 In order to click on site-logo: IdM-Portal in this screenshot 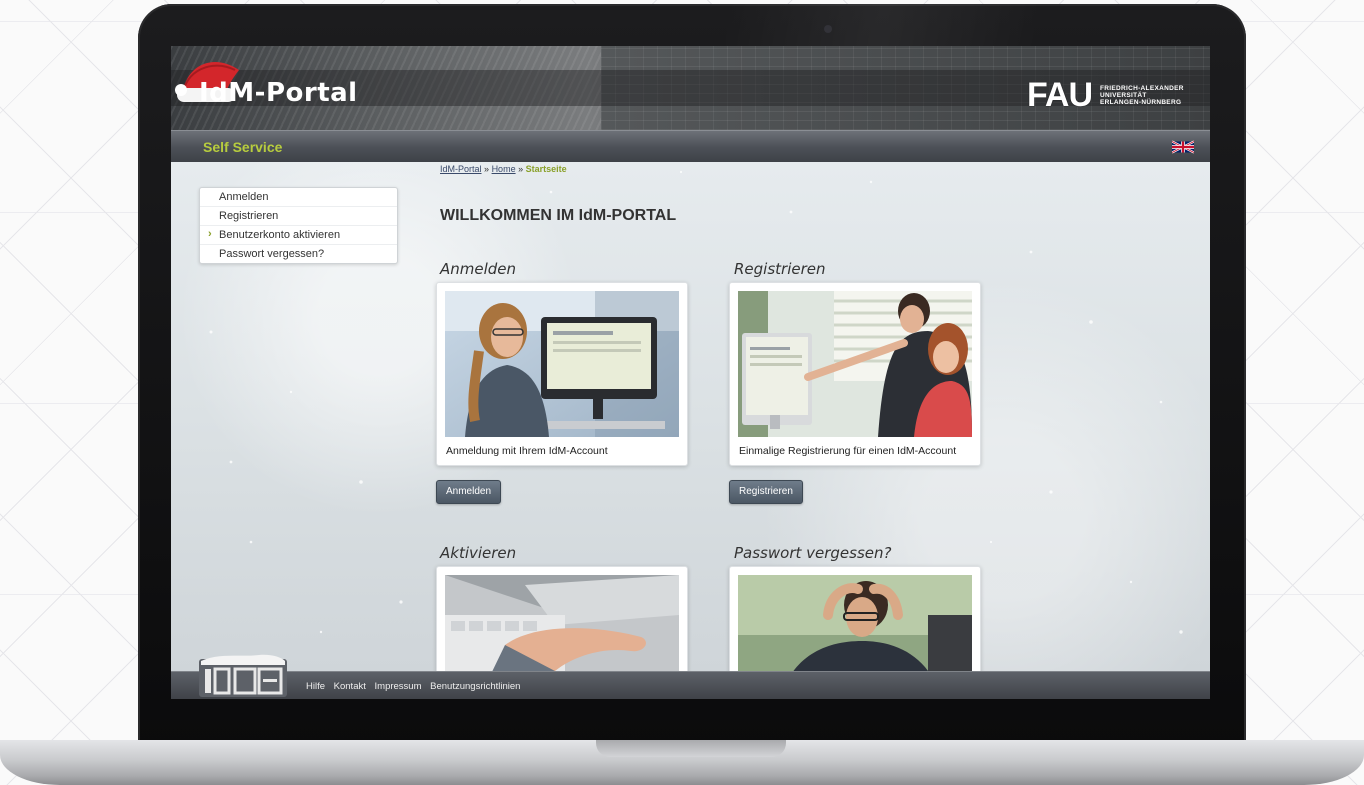, I will do `click(278, 93)`.